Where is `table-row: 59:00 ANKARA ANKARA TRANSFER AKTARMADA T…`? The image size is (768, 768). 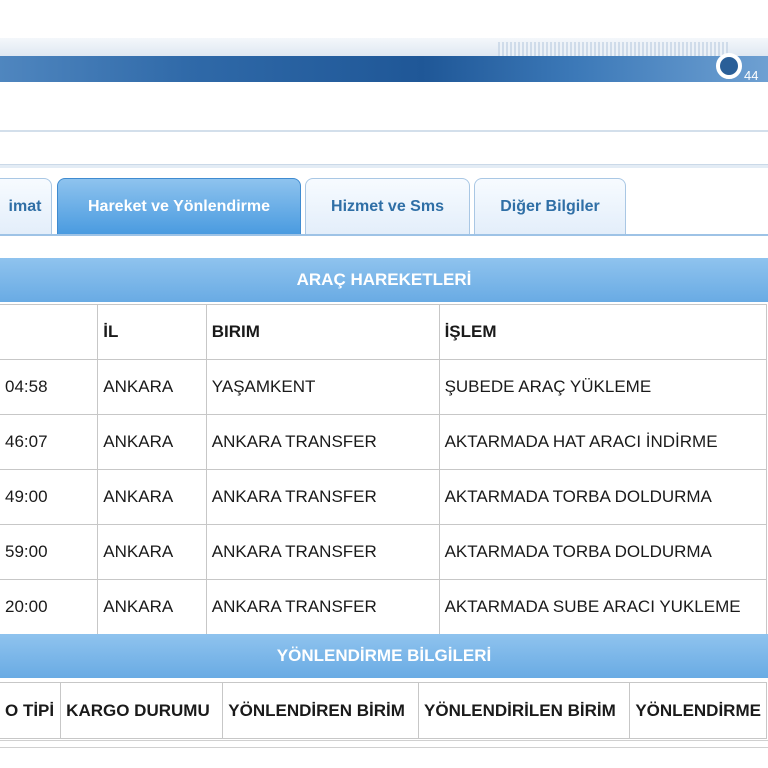
table-row: 59:00 ANKARA ANKARA TRANSFER AKTARMADA T… is located at coordinates (384, 552).